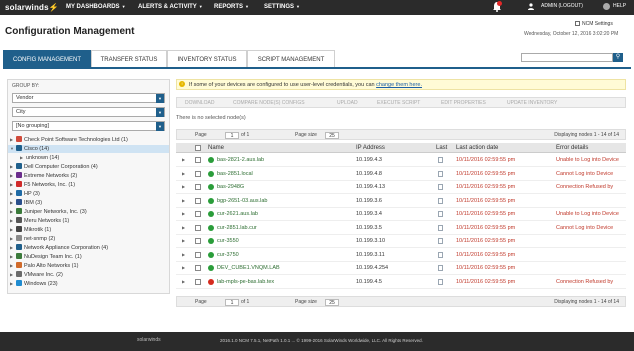 This screenshot has width=634, height=351. Describe the element at coordinates (88, 158) in the screenshot. I see `tree-item: ▶ unknown (14)` at that location.